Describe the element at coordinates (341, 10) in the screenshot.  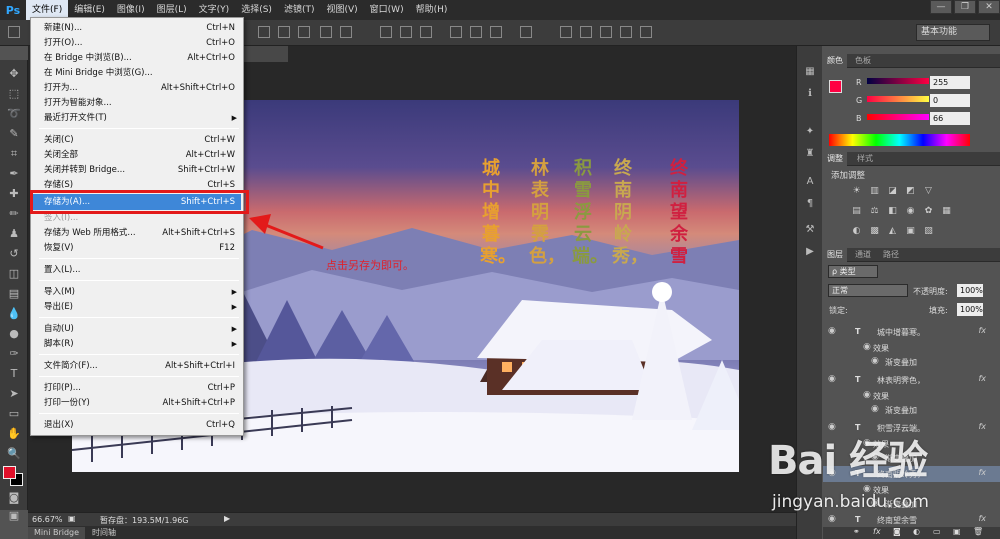
I see `menu-view: 视图(V)` at that location.